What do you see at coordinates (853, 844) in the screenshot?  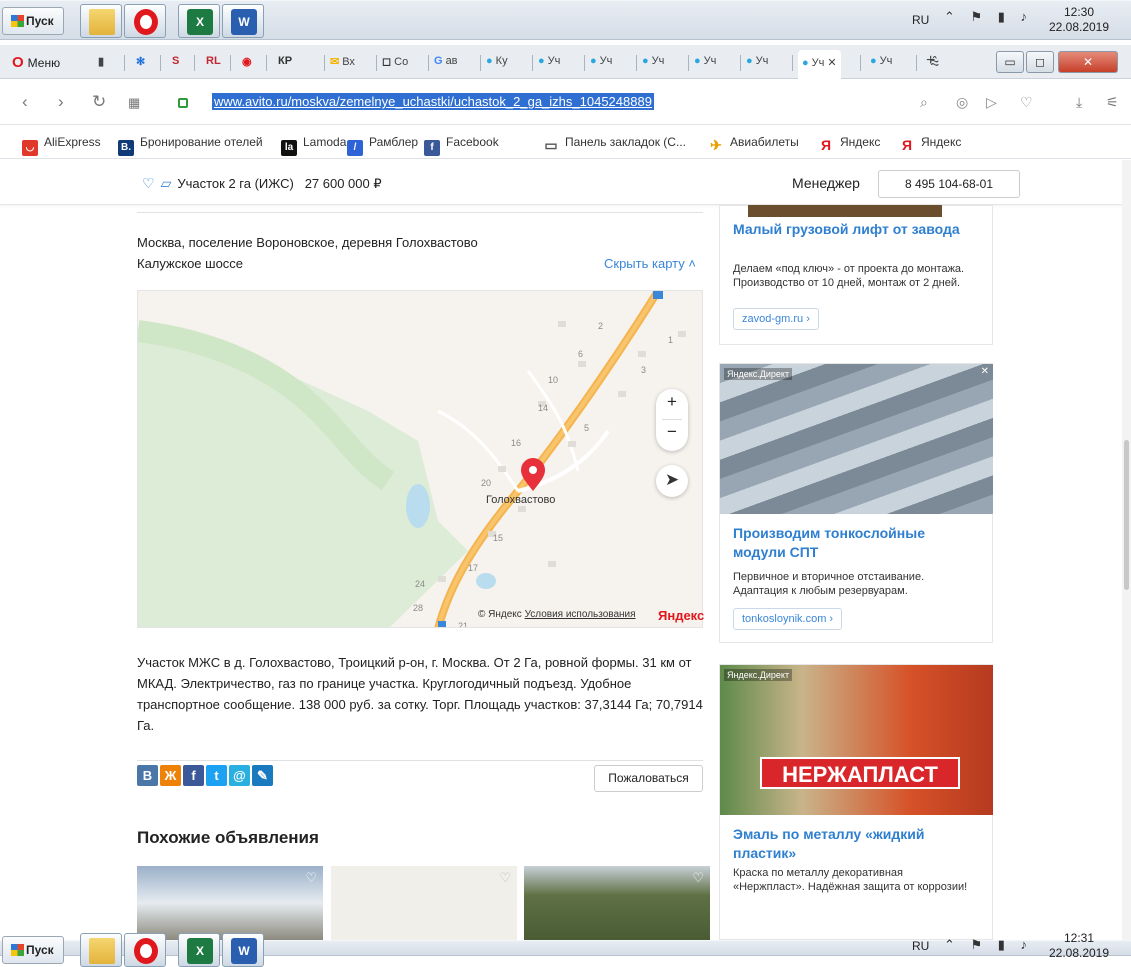 I see `ad-title: Эмаль по металлу «жидкий пластик»` at bounding box center [853, 844].